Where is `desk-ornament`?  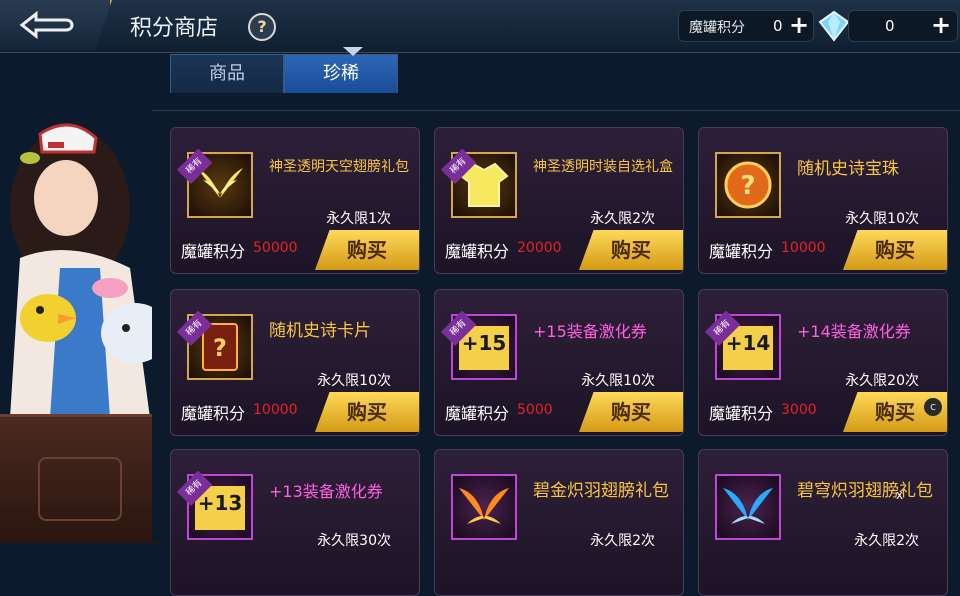 desk-ornament is located at coordinates (80, 489).